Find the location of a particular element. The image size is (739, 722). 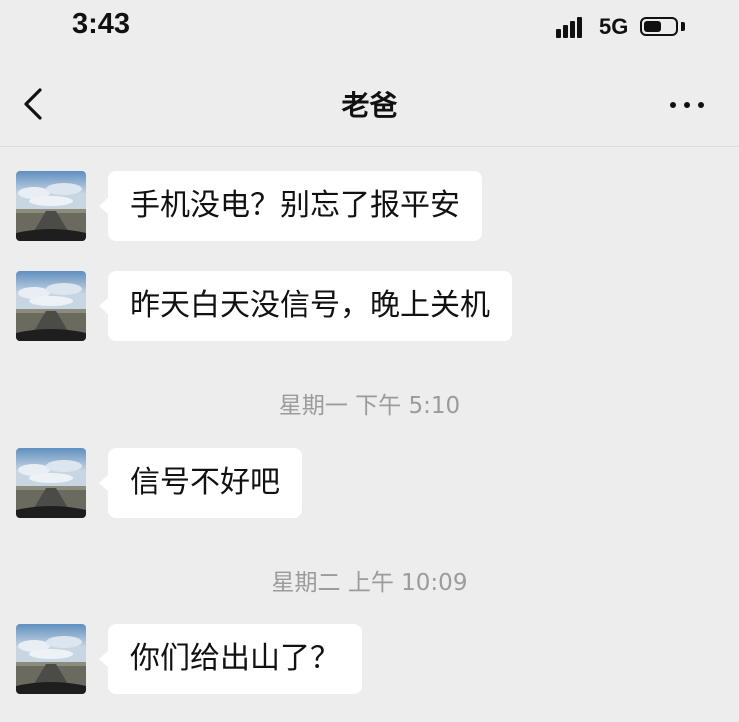

battery-icon is located at coordinates (659, 26).